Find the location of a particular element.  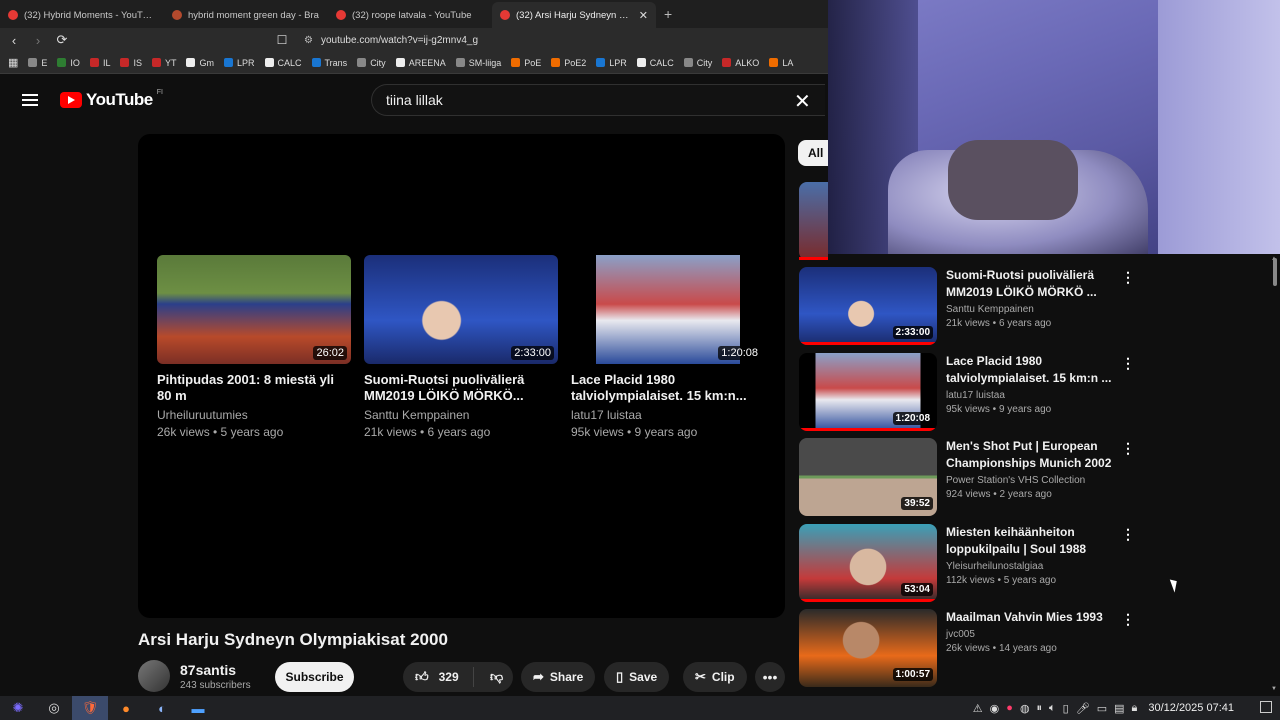

show-desktop-icon is located at coordinates (1266, 707).